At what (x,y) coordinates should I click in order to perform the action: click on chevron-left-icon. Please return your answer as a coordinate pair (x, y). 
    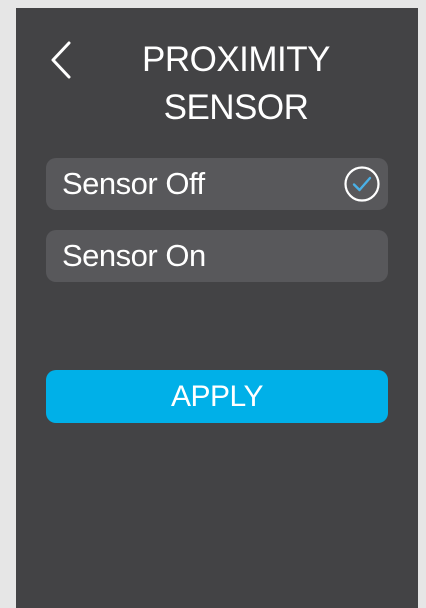
    Looking at the image, I should click on (61, 60).